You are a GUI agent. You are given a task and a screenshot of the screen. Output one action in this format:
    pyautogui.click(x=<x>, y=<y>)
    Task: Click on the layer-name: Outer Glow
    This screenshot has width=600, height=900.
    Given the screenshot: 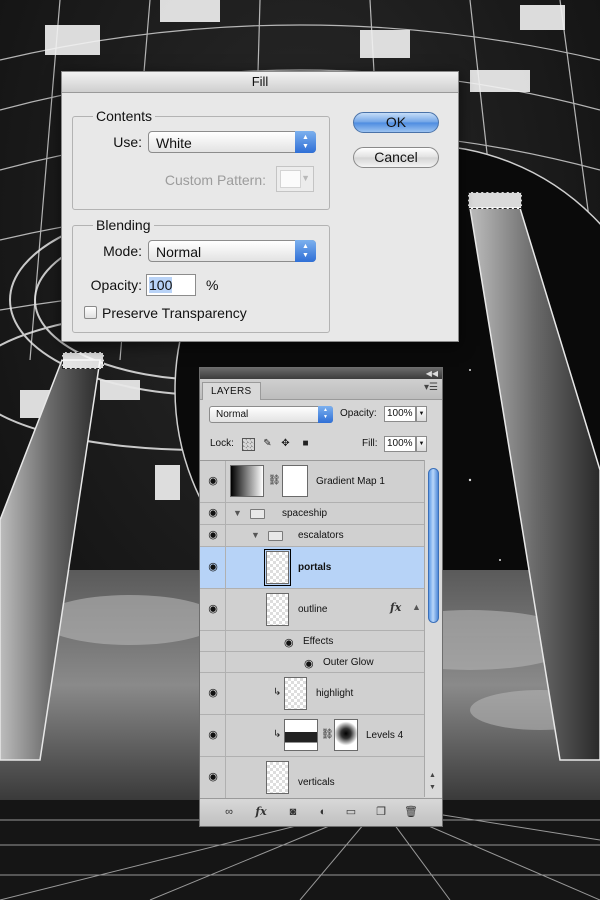 What is the action you would take?
    pyautogui.click(x=348, y=662)
    